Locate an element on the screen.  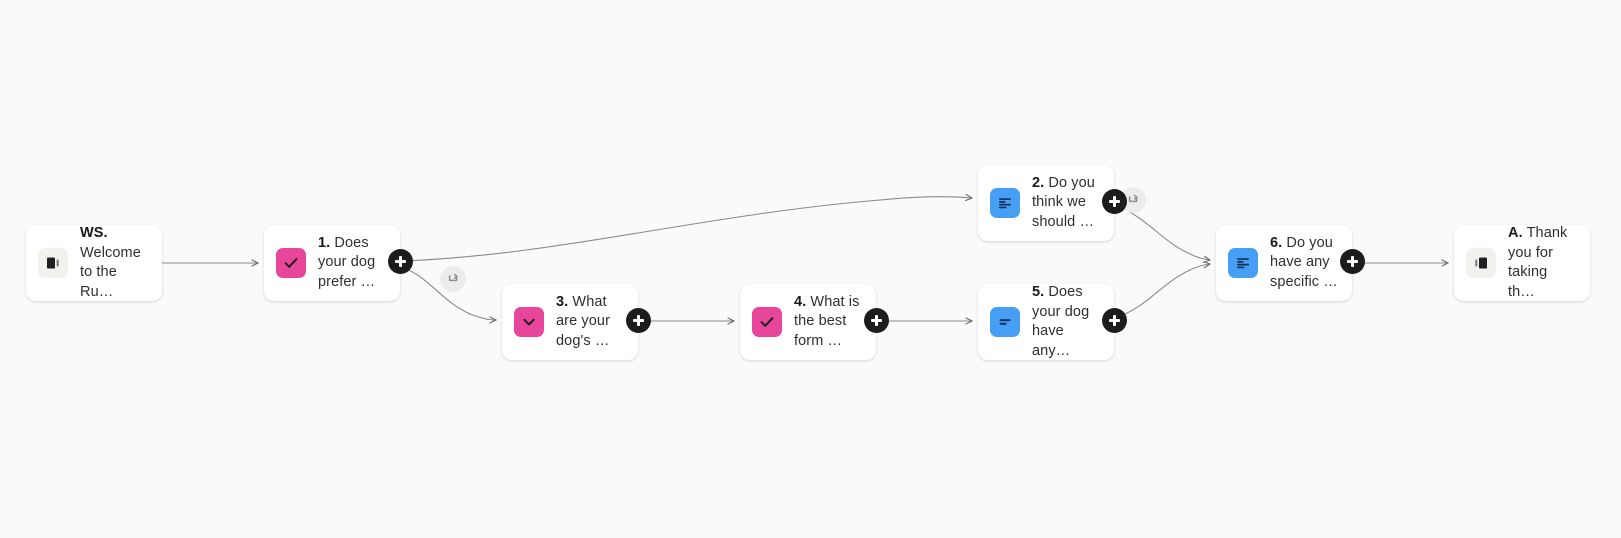
flow-node-label: 4. is located at coordinates (800, 301).